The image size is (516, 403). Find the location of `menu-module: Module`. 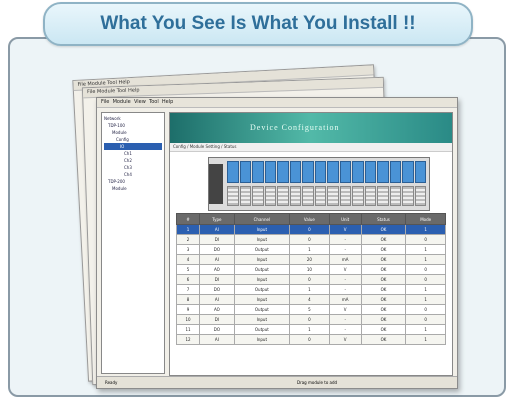

menu-module: Module is located at coordinates (122, 102).